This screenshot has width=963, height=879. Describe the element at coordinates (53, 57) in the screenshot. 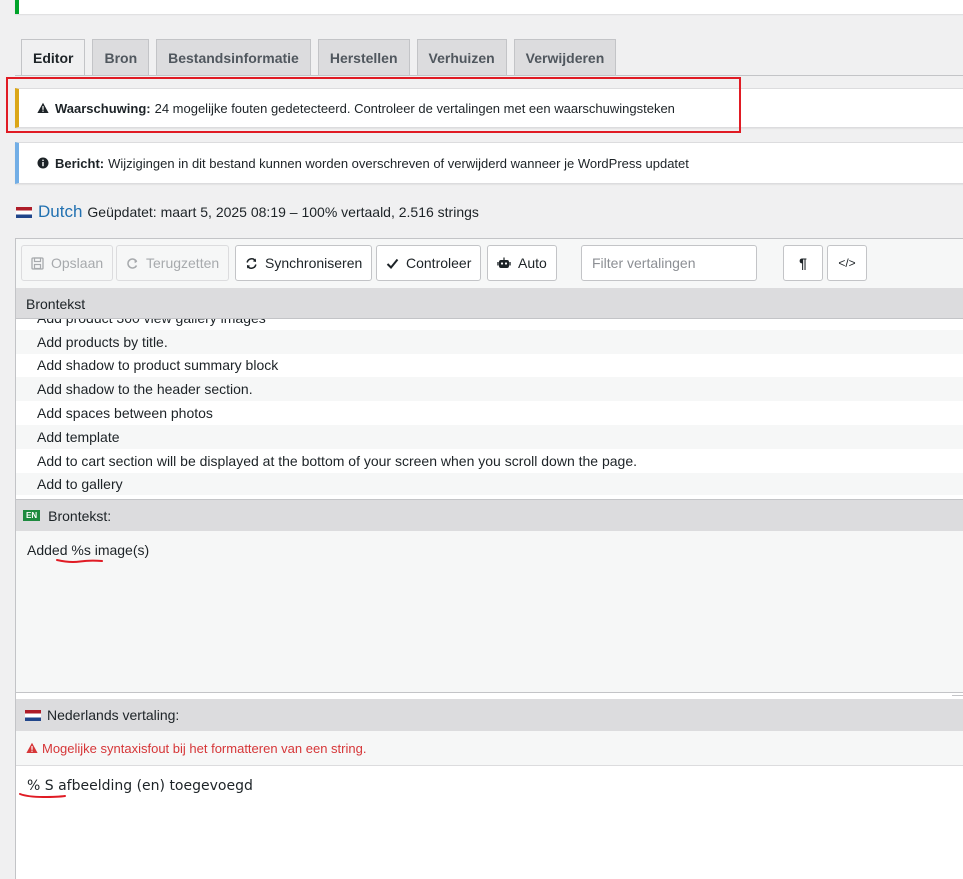

I see `tab-editor: Editor` at that location.